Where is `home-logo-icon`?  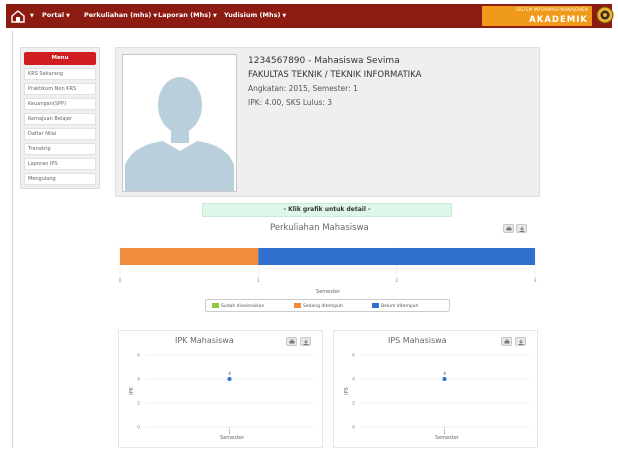 home-logo-icon is located at coordinates (18, 16).